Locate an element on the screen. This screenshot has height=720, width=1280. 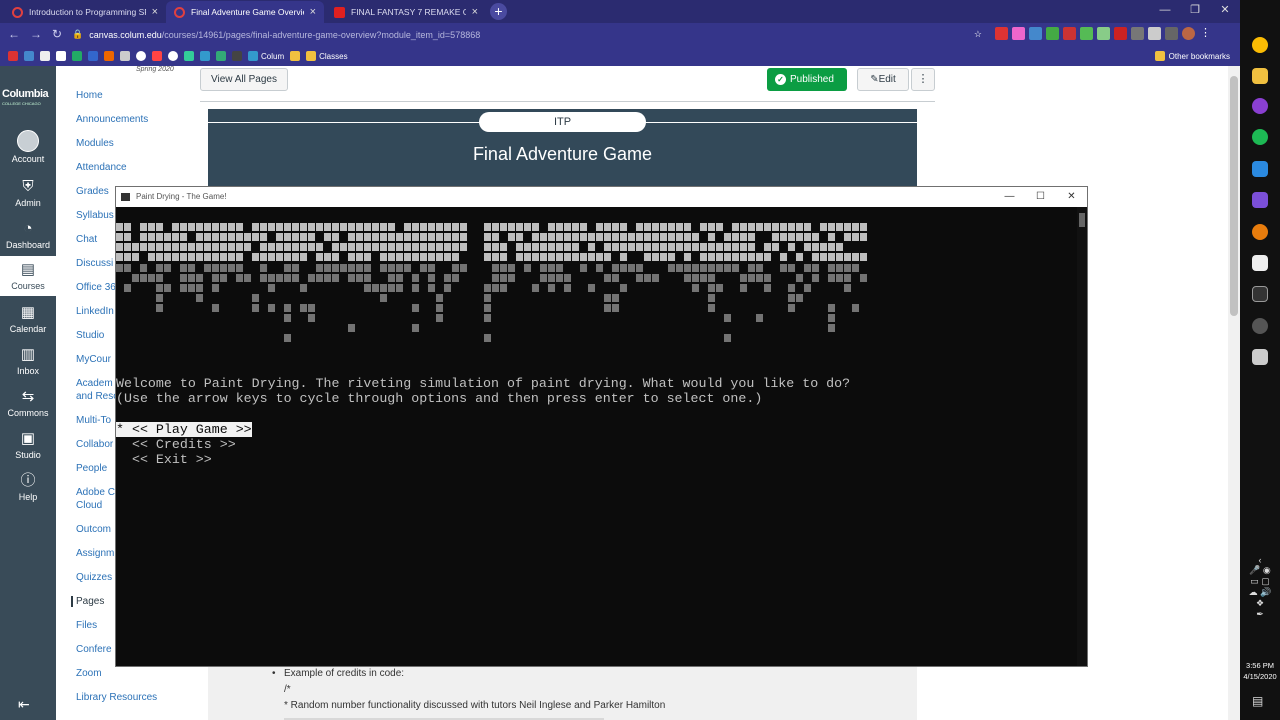
course-nav-item: Outcom is located at coordinates (93, 529).